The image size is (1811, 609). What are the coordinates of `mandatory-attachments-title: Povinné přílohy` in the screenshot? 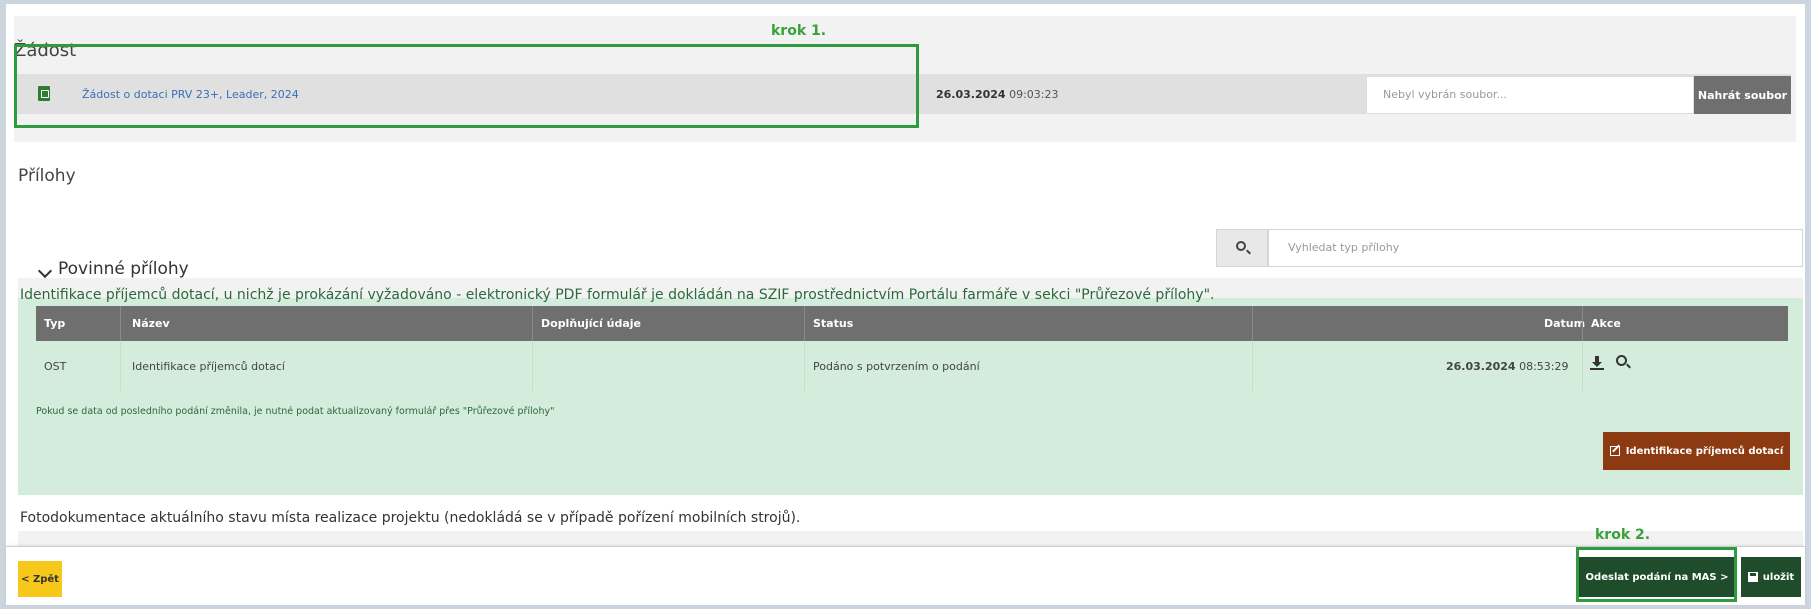 It's located at (123, 269).